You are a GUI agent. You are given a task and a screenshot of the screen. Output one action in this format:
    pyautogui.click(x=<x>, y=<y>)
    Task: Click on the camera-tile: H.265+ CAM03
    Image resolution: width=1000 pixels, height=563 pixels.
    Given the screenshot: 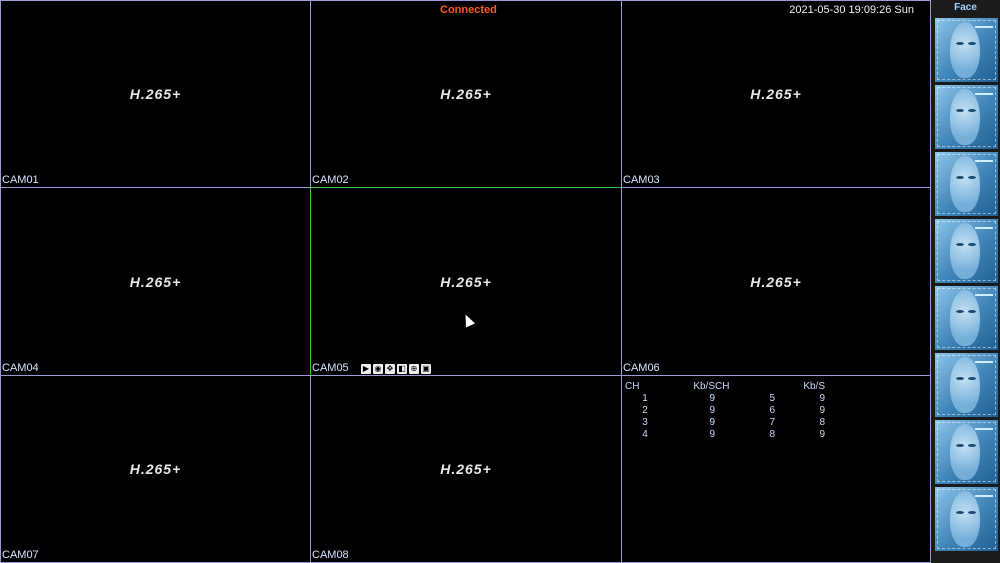 What is the action you would take?
    pyautogui.click(x=776, y=94)
    